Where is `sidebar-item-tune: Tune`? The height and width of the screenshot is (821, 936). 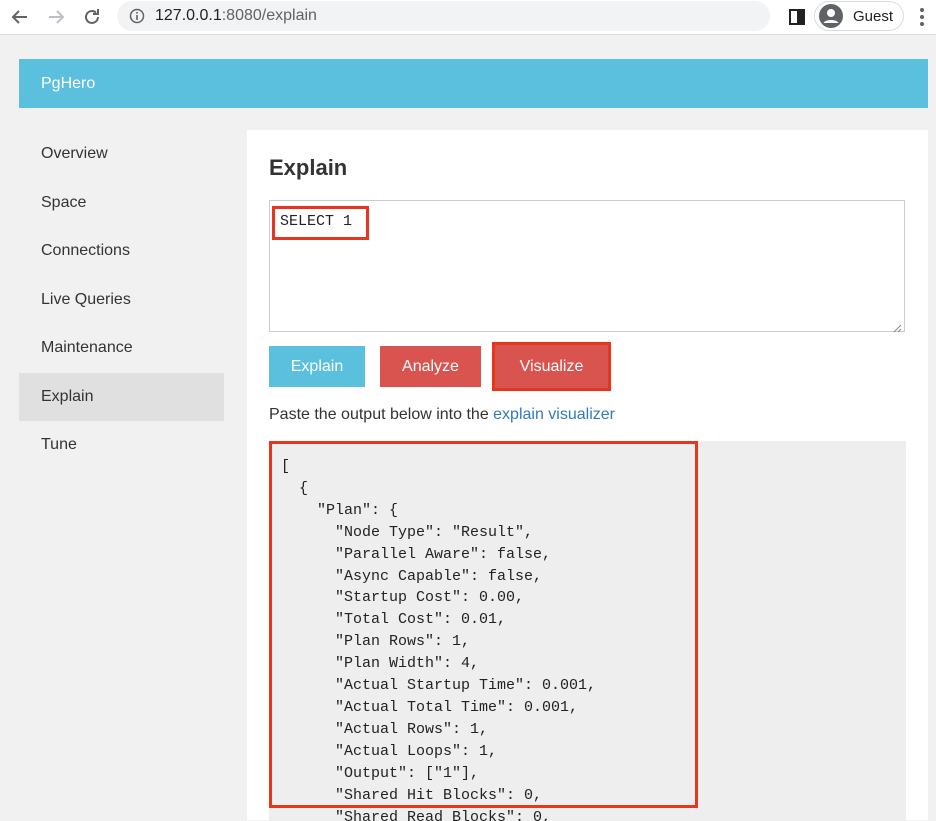 sidebar-item-tune: Tune is located at coordinates (121, 445).